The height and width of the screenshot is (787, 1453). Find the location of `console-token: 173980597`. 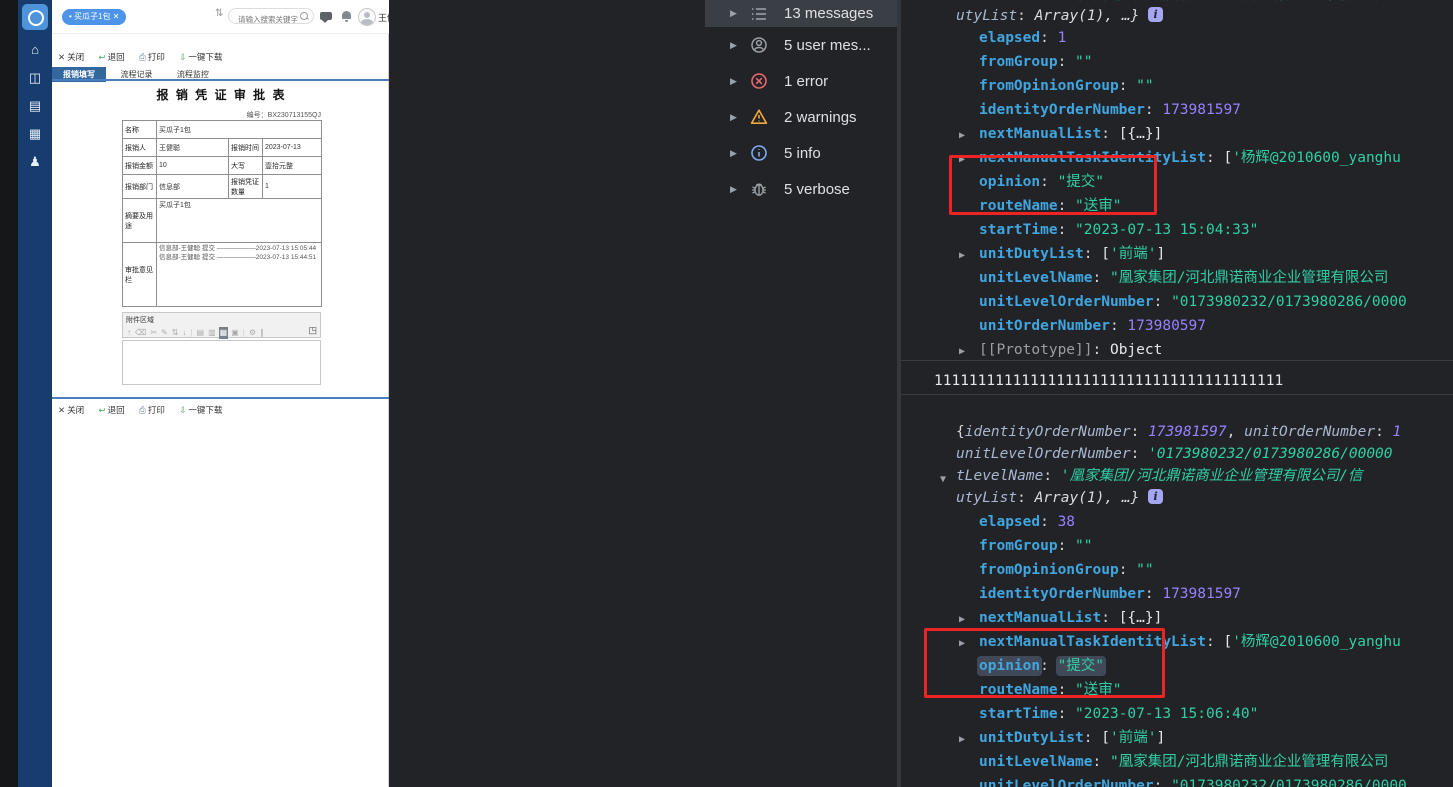

console-token: 173980597 is located at coordinates (1166, 326).